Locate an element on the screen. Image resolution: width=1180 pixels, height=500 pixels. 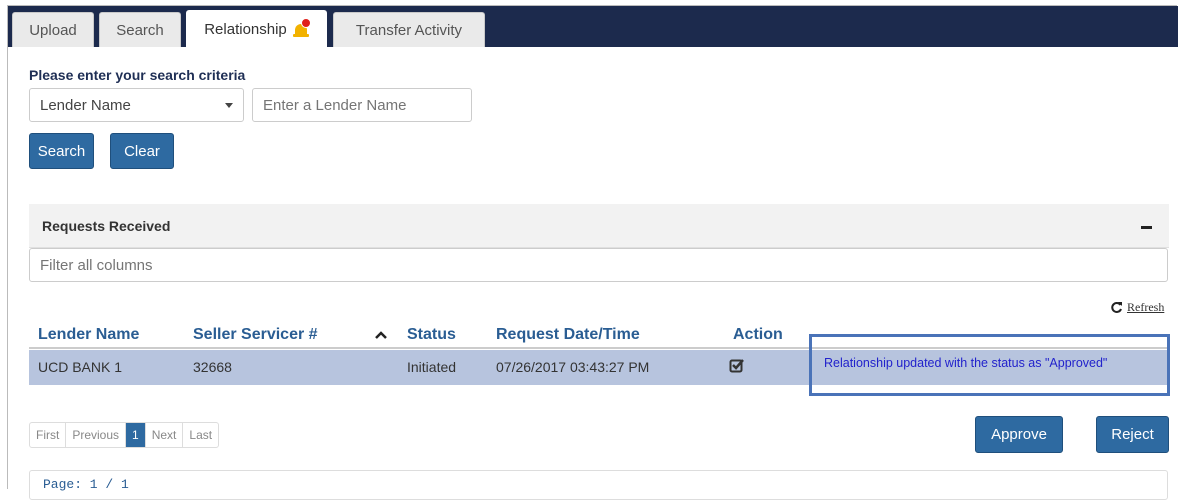
cell-seller-servicer: 32668 is located at coordinates (212, 367).